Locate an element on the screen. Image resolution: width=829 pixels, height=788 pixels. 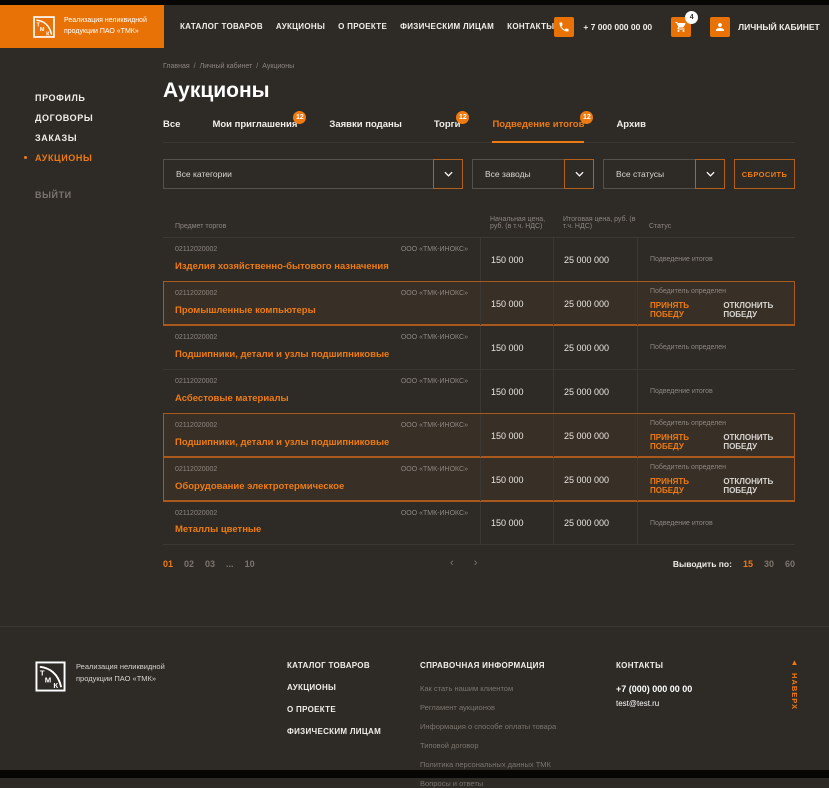
nav-link: АУКЦИОНЫ is located at coordinates (300, 26).